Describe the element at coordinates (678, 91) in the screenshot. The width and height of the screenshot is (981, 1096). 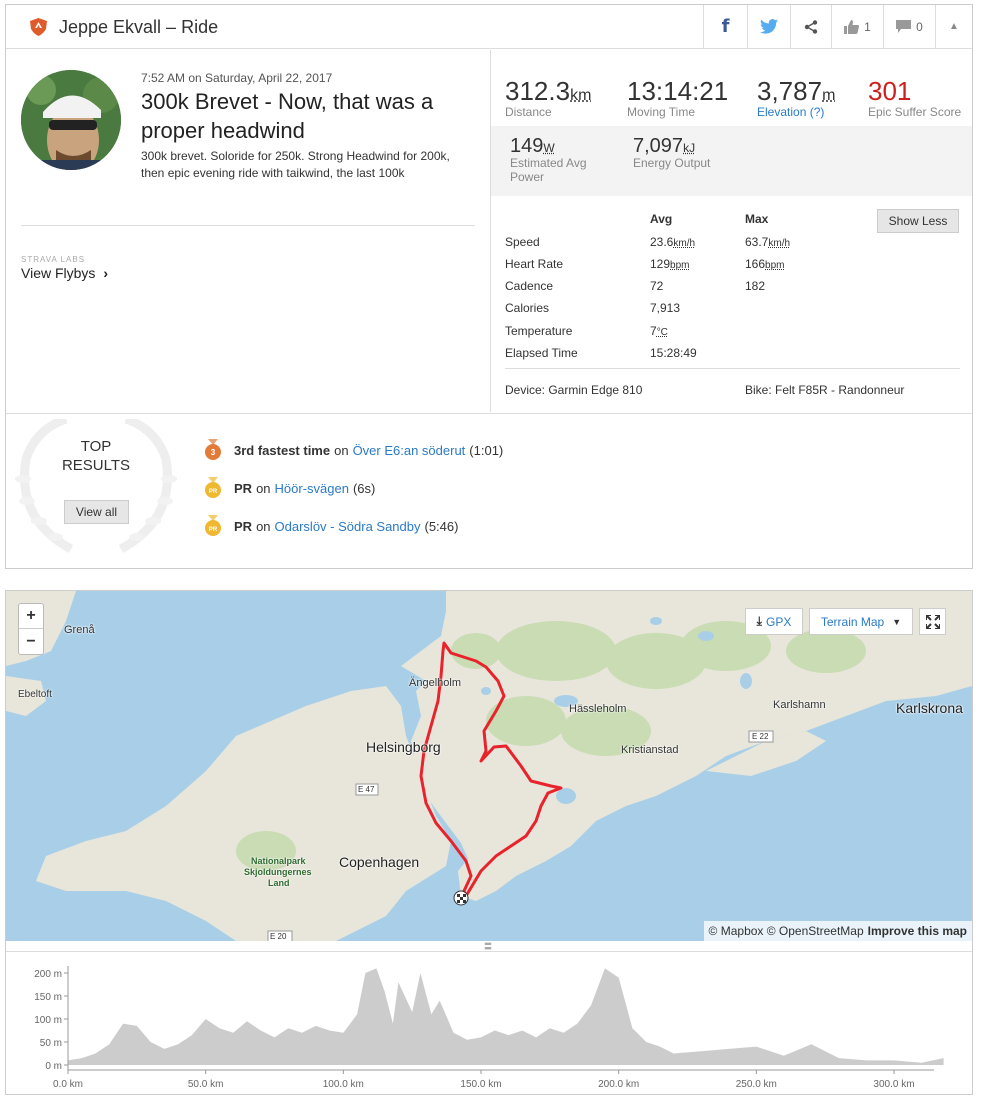
I see `moving-time-value: 13:14:21` at that location.